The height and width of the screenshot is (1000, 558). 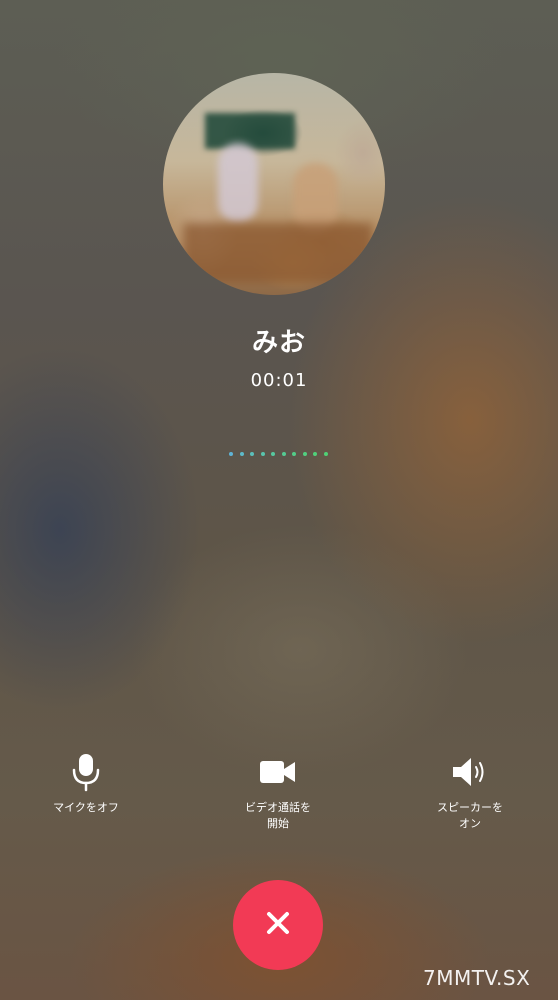 I want to click on mute-mic-button: マイクをオフ, so click(x=86, y=784).